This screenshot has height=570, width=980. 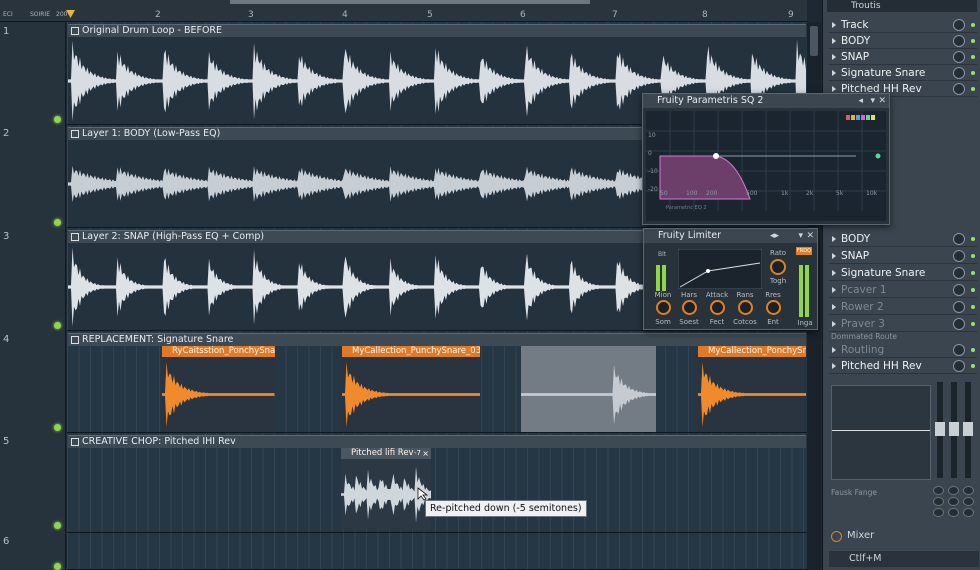 What do you see at coordinates (778, 267) in the screenshot?
I see `ratio-knob` at bounding box center [778, 267].